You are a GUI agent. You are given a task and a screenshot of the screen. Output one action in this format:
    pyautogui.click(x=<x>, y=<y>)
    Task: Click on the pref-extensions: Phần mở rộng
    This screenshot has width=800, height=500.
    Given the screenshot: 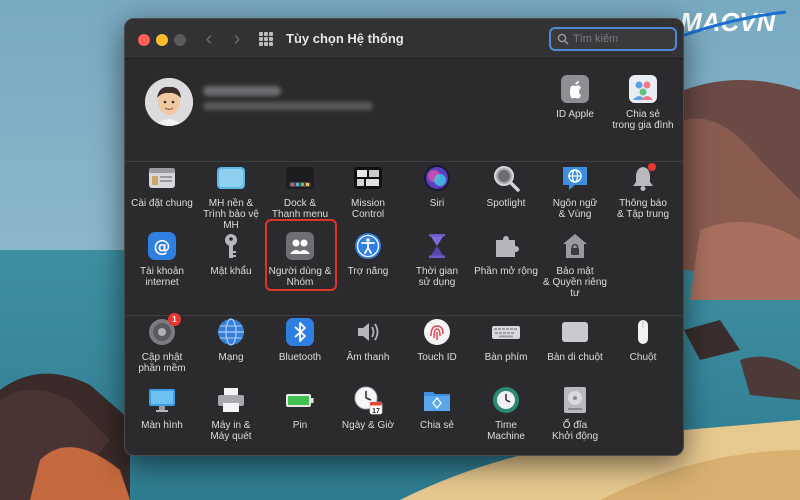 What is the action you would take?
    pyautogui.click(x=506, y=254)
    